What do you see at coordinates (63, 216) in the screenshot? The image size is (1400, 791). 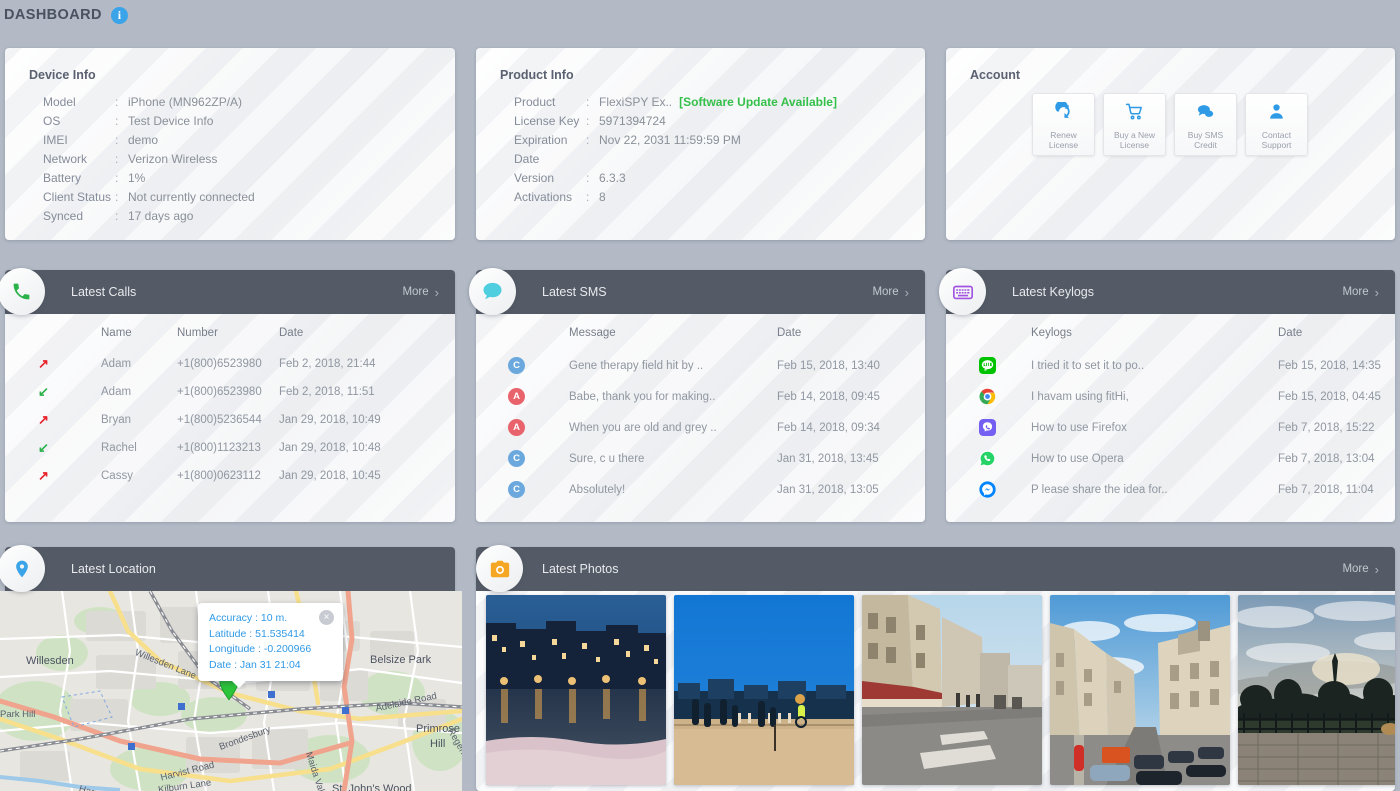 I see `info-label: Synced` at bounding box center [63, 216].